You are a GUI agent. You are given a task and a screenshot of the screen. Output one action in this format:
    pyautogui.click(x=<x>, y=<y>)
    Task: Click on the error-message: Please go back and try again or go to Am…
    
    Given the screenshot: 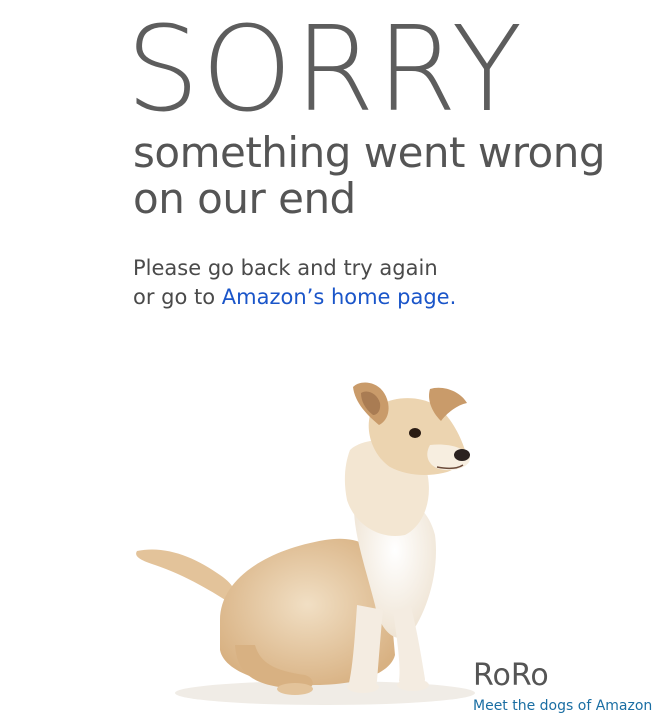 What is the action you would take?
    pyautogui.click(x=294, y=283)
    